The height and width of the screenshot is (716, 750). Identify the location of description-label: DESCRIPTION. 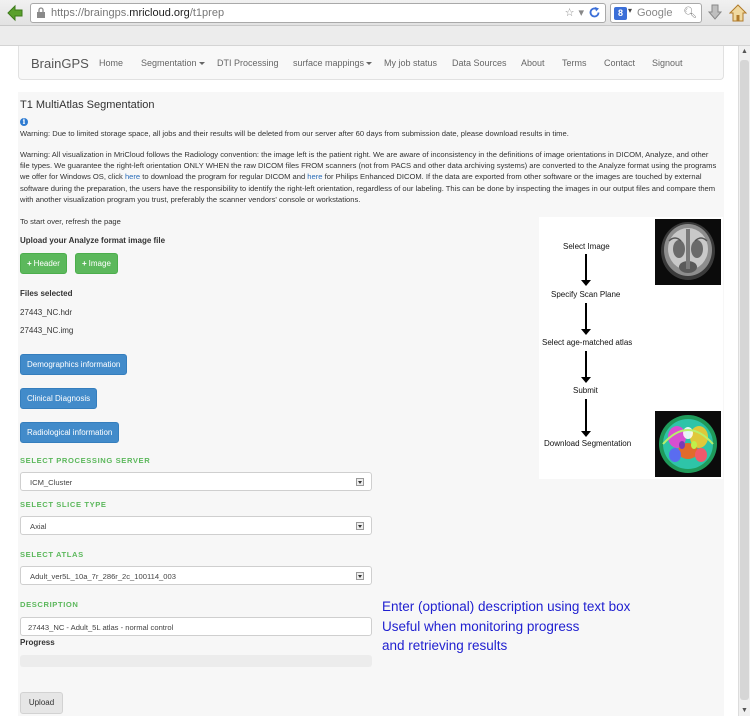
(49, 604).